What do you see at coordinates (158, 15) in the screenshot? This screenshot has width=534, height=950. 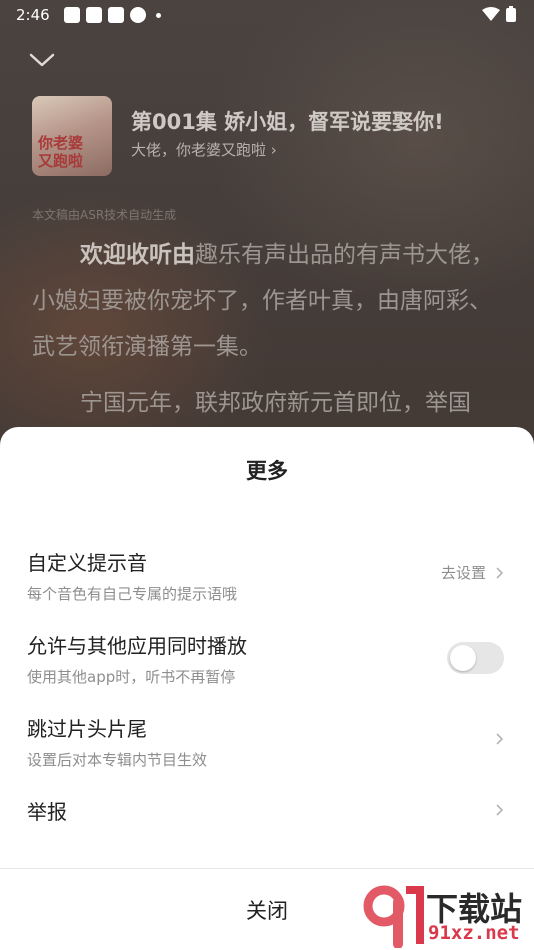 I see `more-notifications-dot-icon` at bounding box center [158, 15].